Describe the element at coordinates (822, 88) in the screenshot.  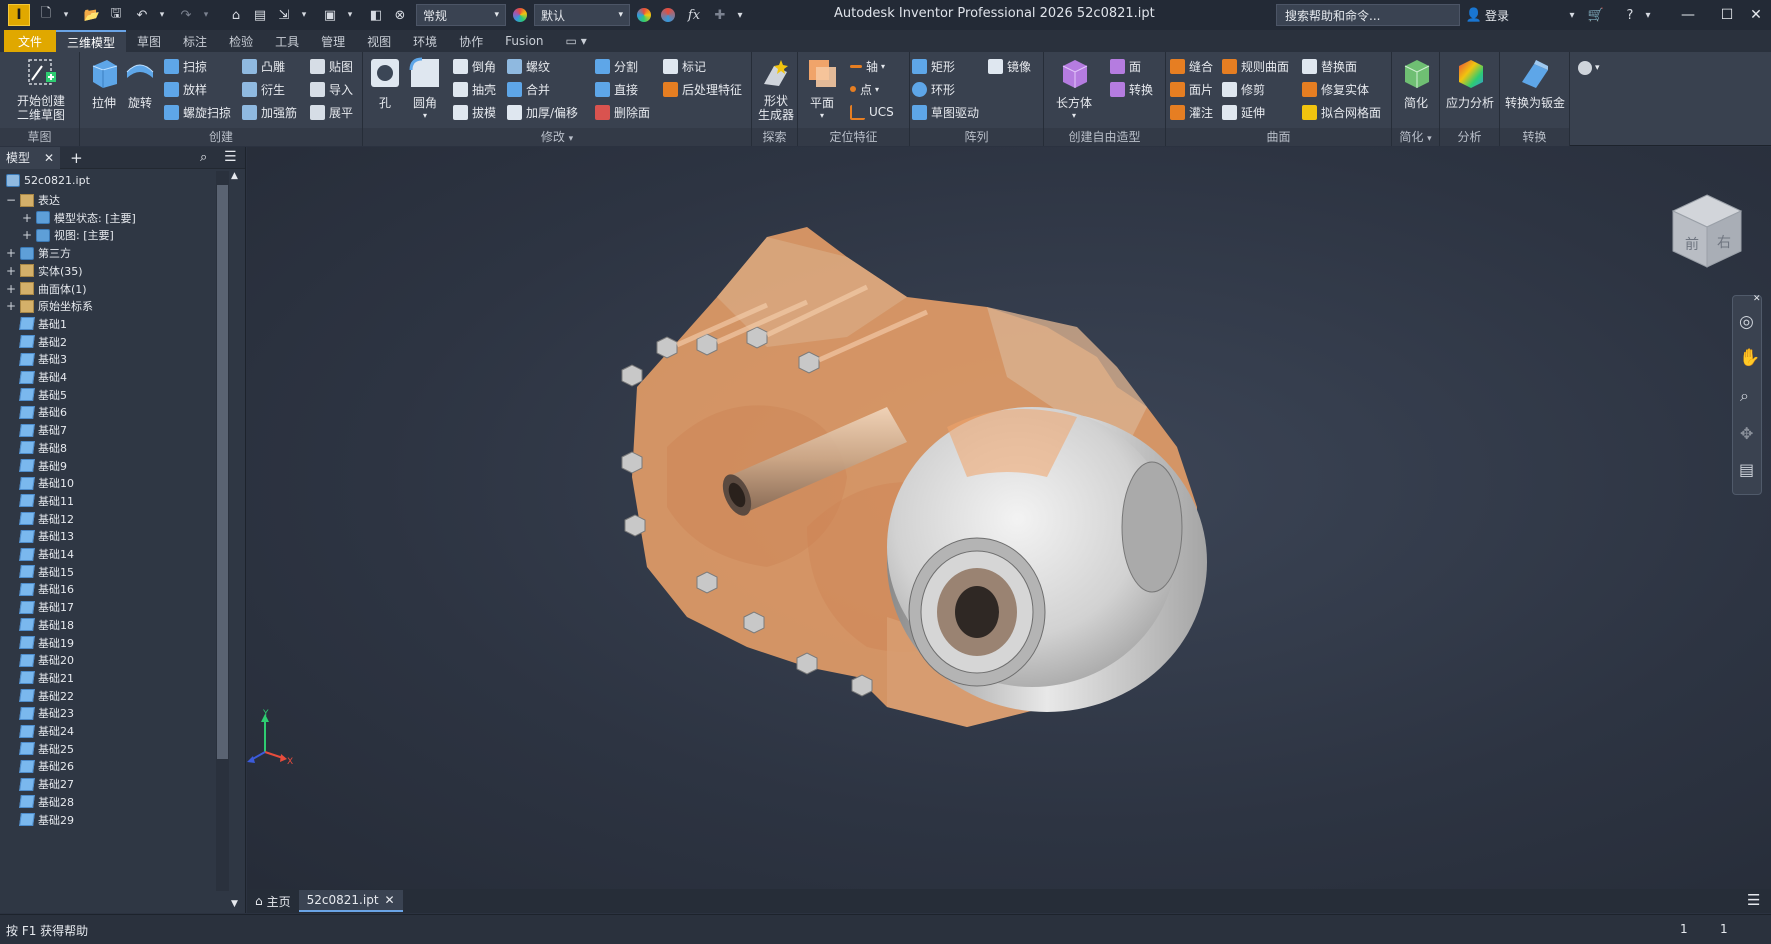
I see `plane-button: 平面 ▾` at that location.